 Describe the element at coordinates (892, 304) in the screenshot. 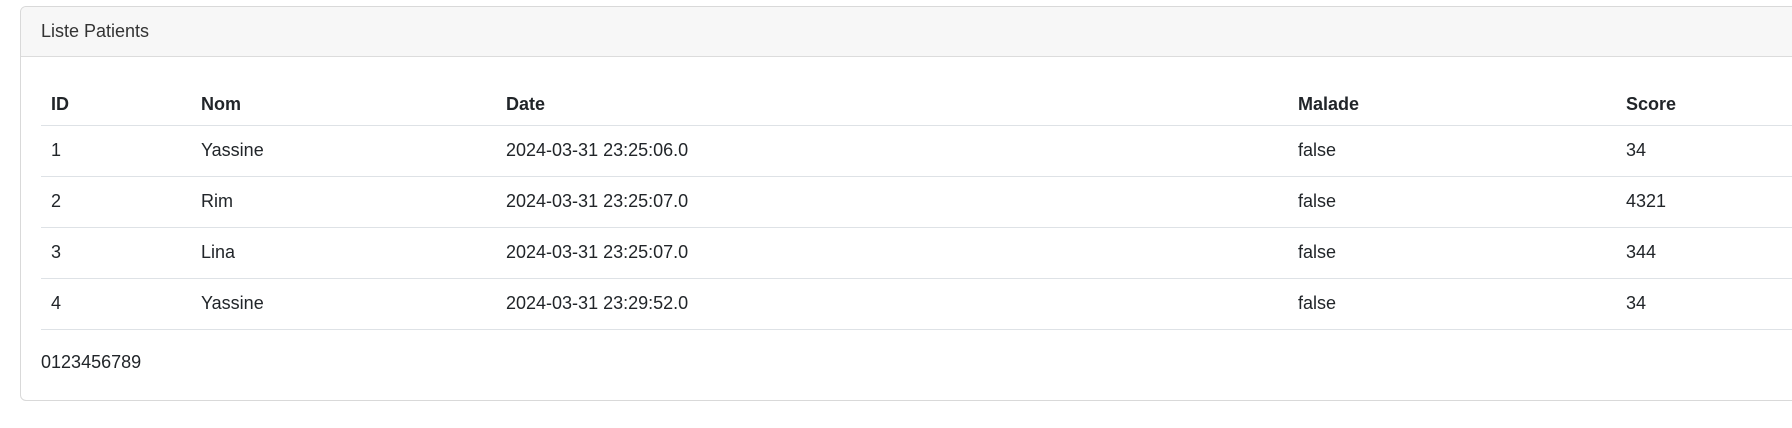

I see `cell-date: 2024-03-31 23:29:52.0` at that location.